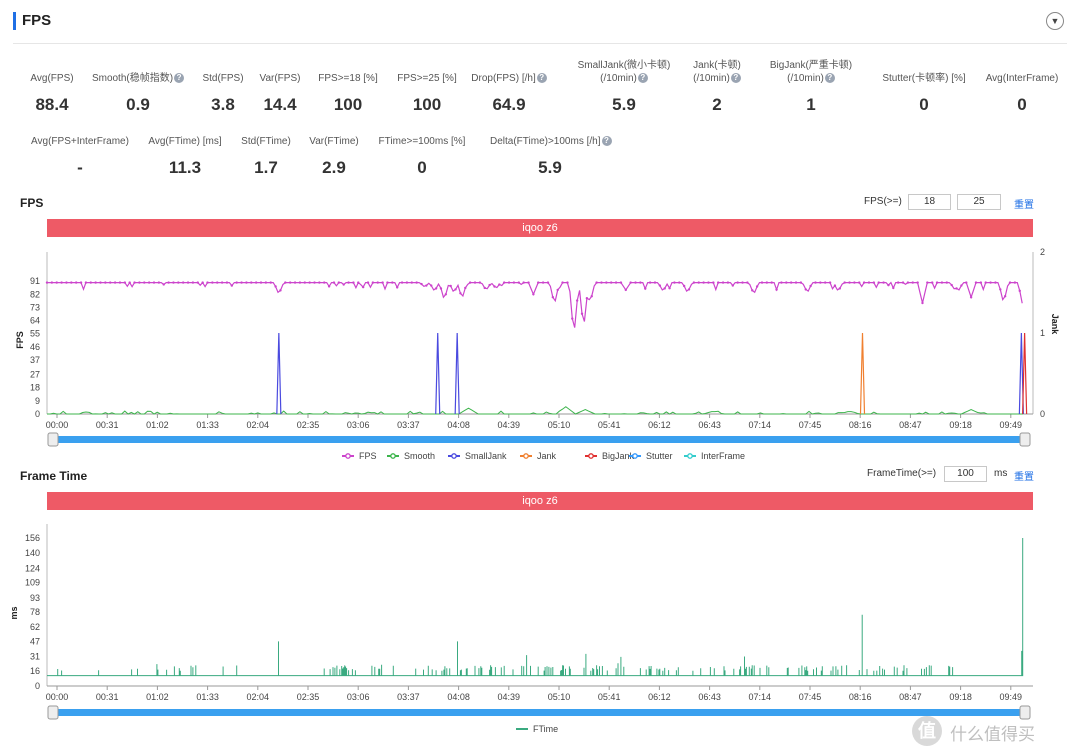 The height and width of the screenshot is (756, 1080). Describe the element at coordinates (860, 697) in the screenshot. I see `x-tick-label: 08:16` at that location.